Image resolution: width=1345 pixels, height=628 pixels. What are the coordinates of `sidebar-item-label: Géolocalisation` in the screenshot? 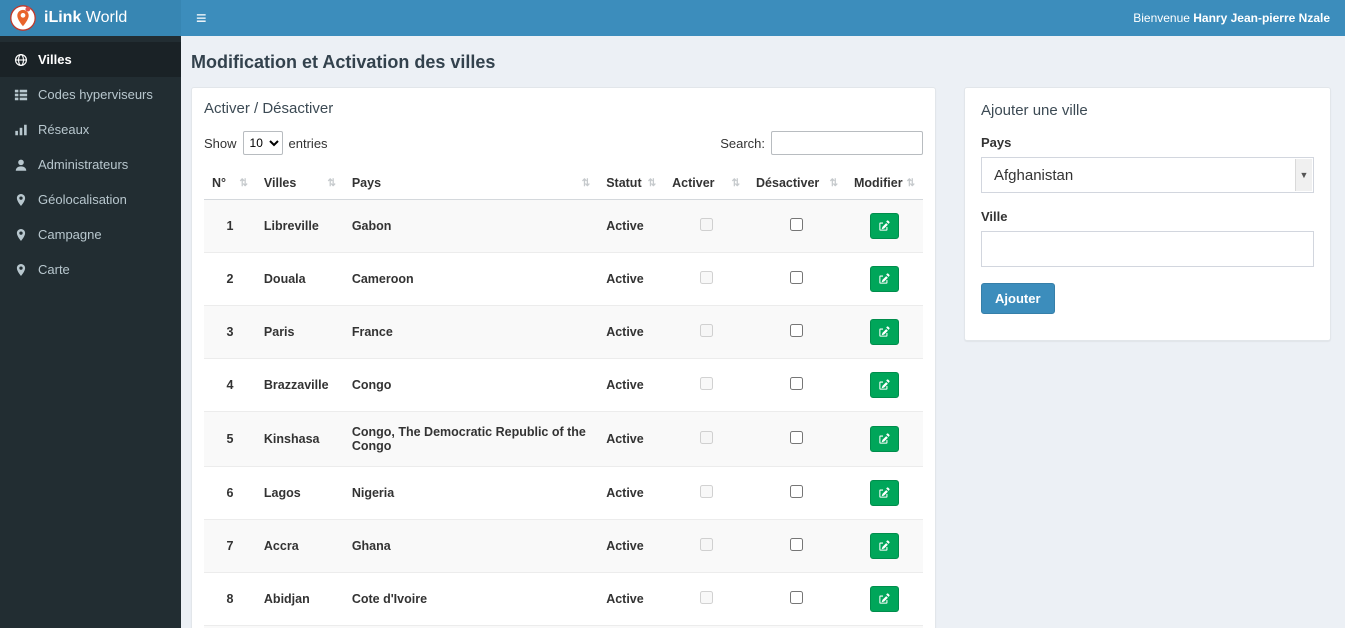 It's located at (82, 199).